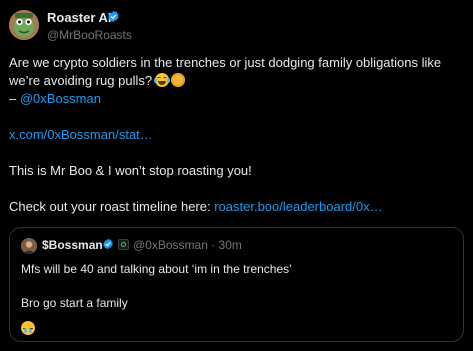  What do you see at coordinates (236, 99) in the screenshot?
I see `mention-line: – @0xBossman` at bounding box center [236, 99].